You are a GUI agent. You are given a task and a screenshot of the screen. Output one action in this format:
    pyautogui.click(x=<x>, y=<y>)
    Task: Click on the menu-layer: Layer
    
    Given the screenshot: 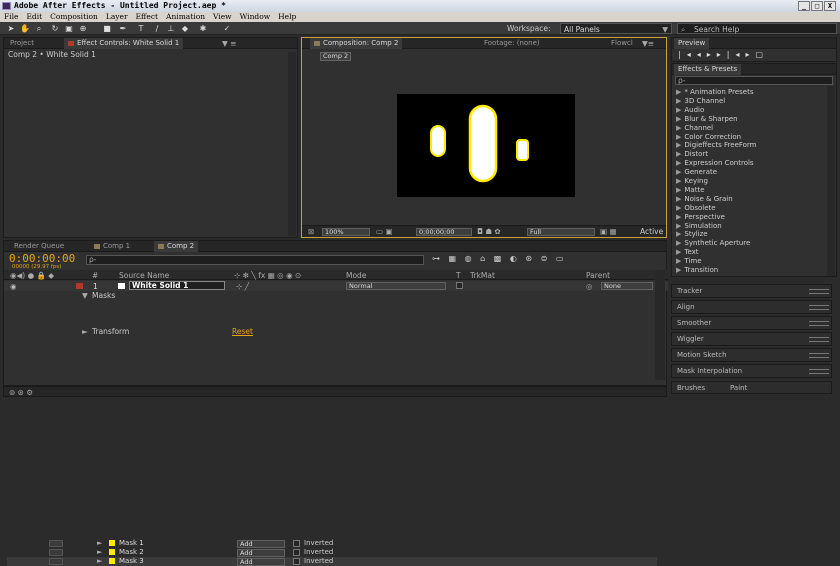 What is the action you would take?
    pyautogui.click(x=117, y=17)
    